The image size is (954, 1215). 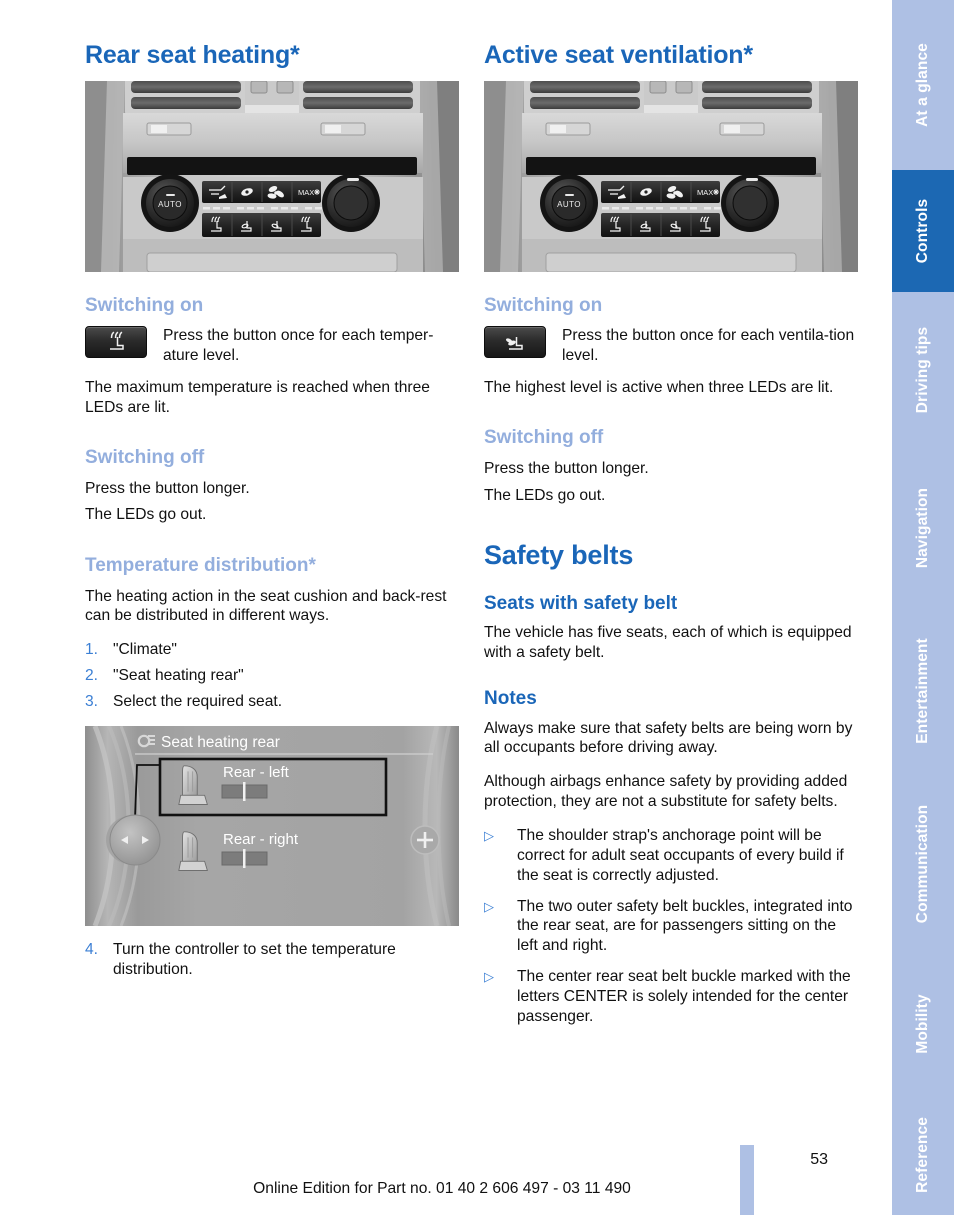 I want to click on seat-heating-glyph, so click(x=117, y=340).